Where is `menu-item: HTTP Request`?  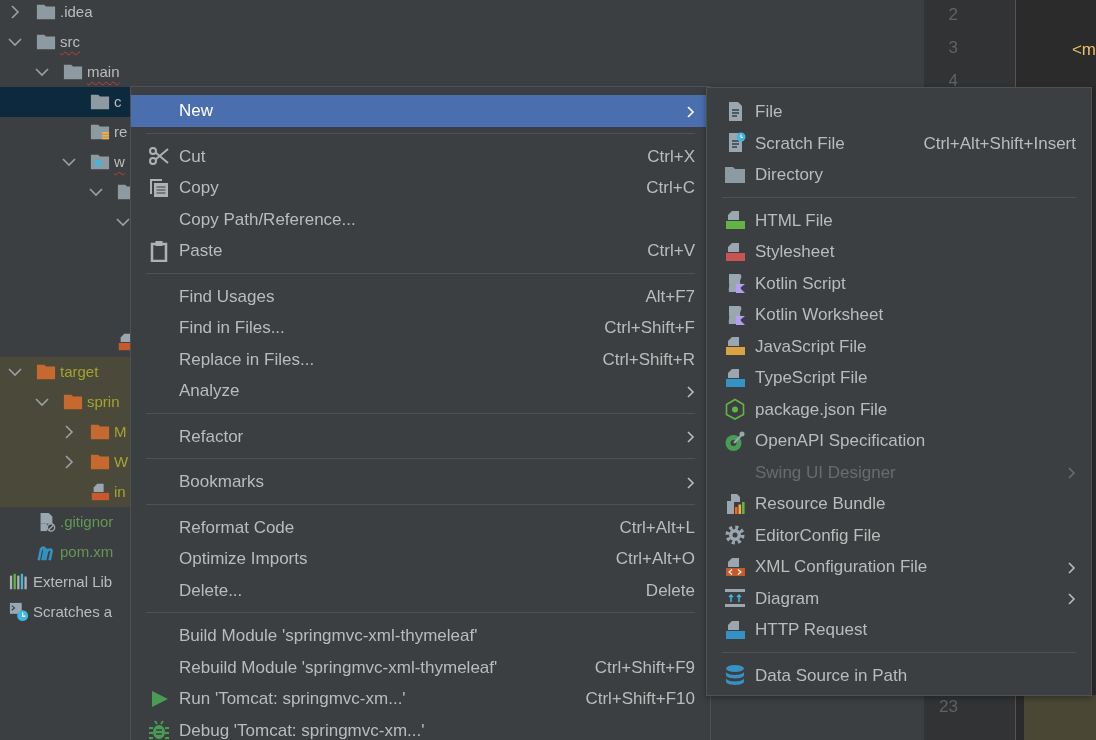
menu-item: HTTP Request is located at coordinates (899, 630).